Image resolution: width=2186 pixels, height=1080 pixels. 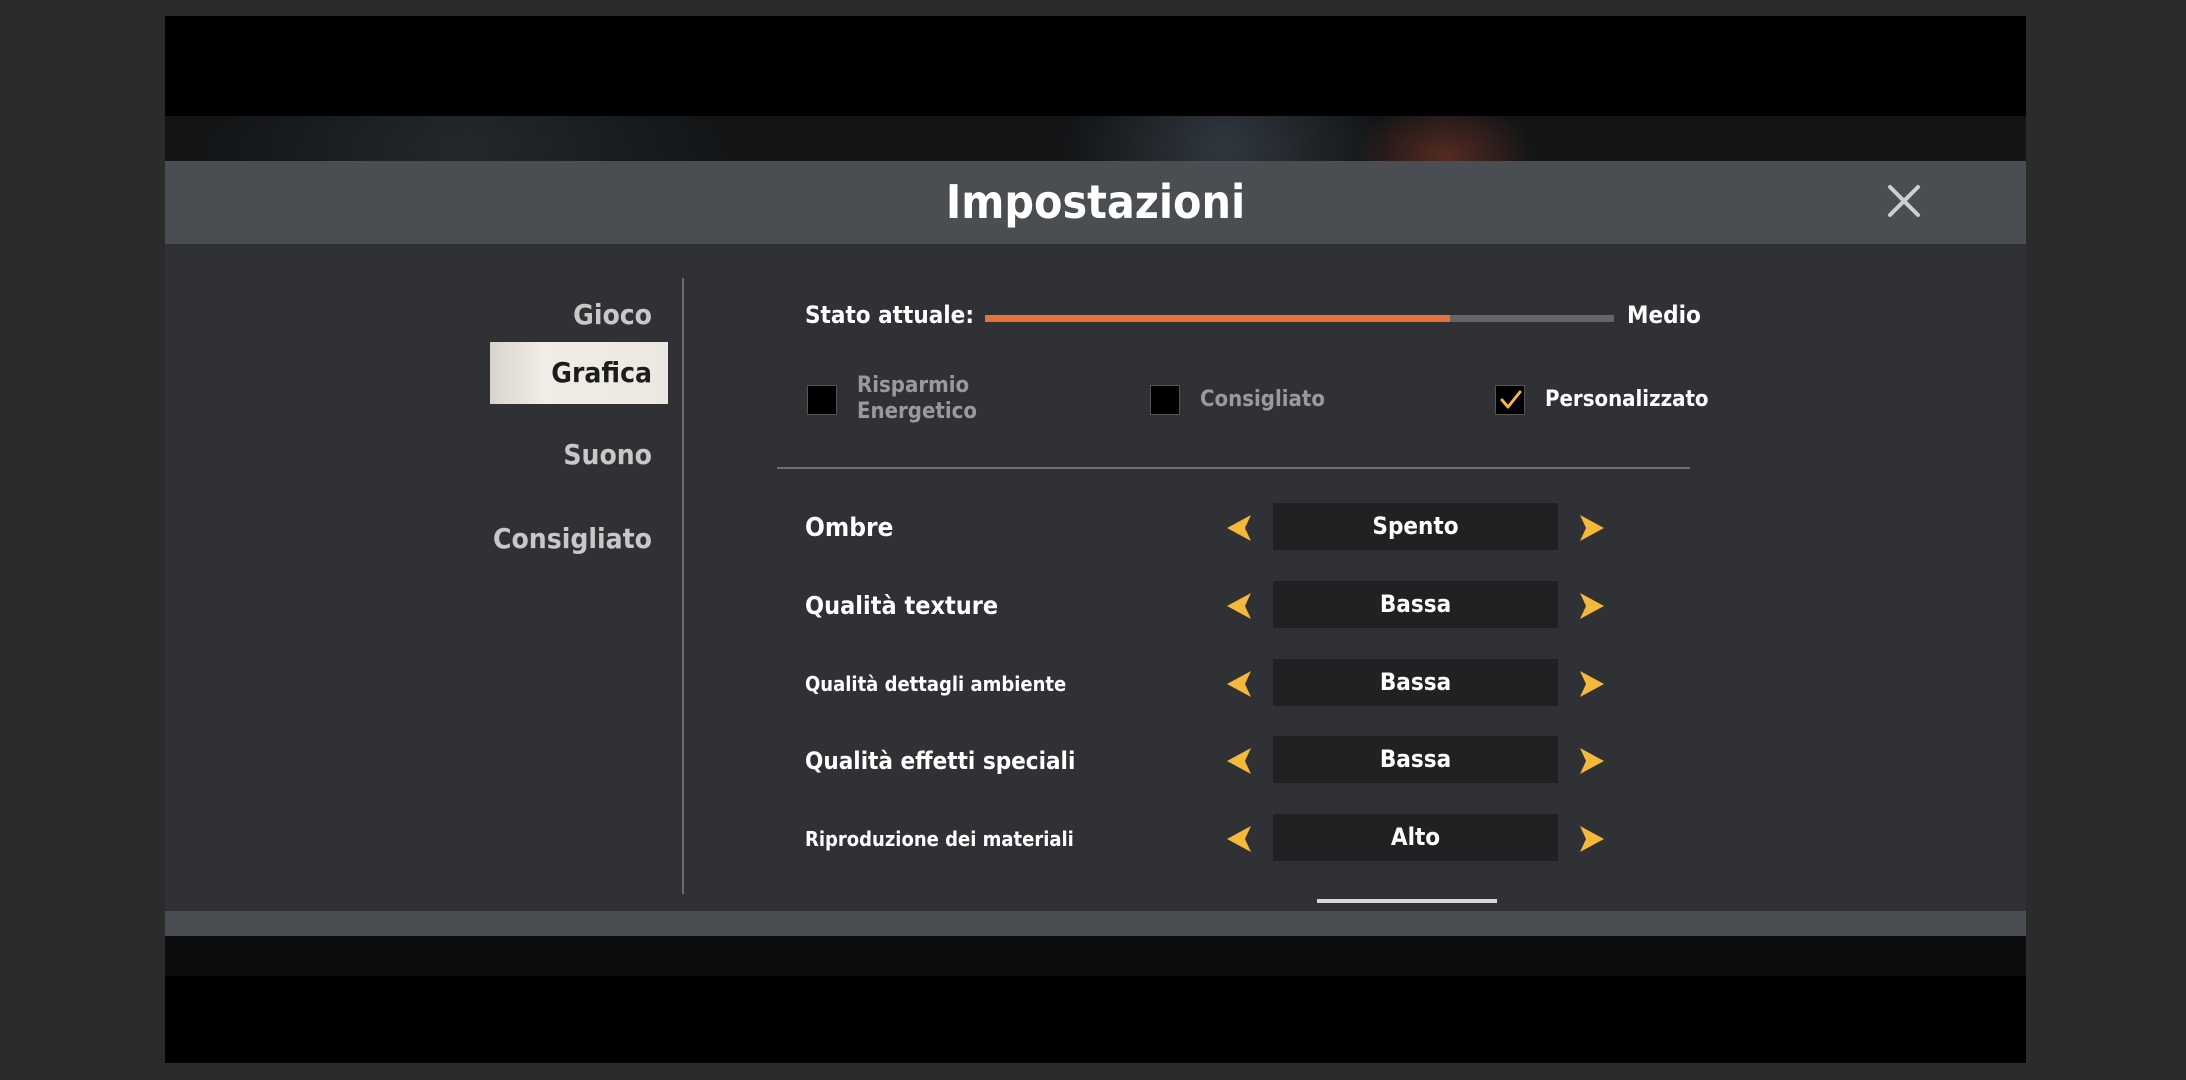 I want to click on preset-personalizzato: Personalizzato, so click(x=1610, y=402).